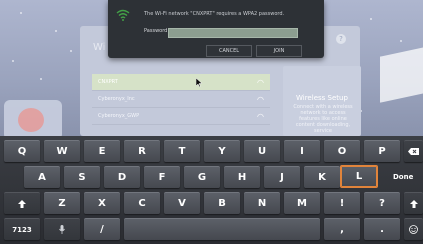 This screenshot has width=423, height=244. Describe the element at coordinates (62, 203) in the screenshot. I see `key-z: Z` at that location.